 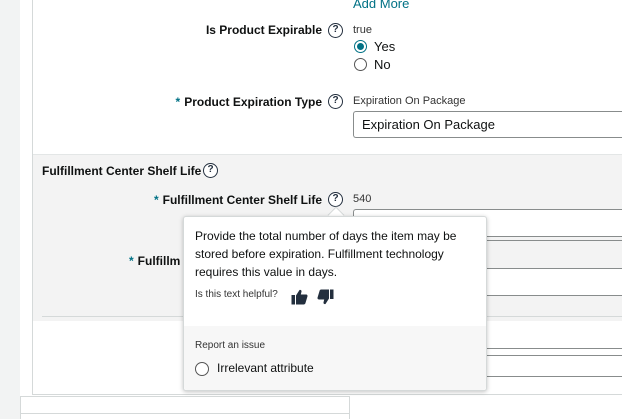 What do you see at coordinates (487, 124) in the screenshot?
I see `expiration-type-input: Expiration On Package` at bounding box center [487, 124].